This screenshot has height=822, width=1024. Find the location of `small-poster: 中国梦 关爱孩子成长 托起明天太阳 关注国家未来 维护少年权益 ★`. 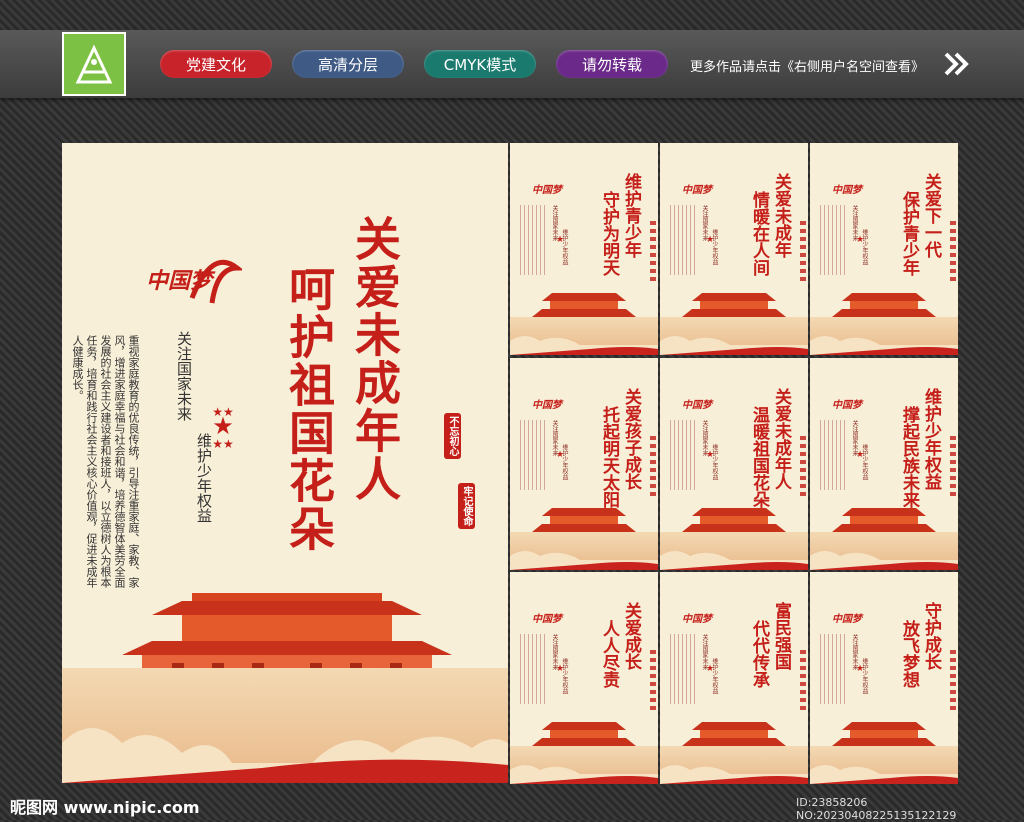

small-poster: 中国梦 关爱孩子成长 托起明天太阳 关注国家未来 维护少年权益 ★ is located at coordinates (584, 464).